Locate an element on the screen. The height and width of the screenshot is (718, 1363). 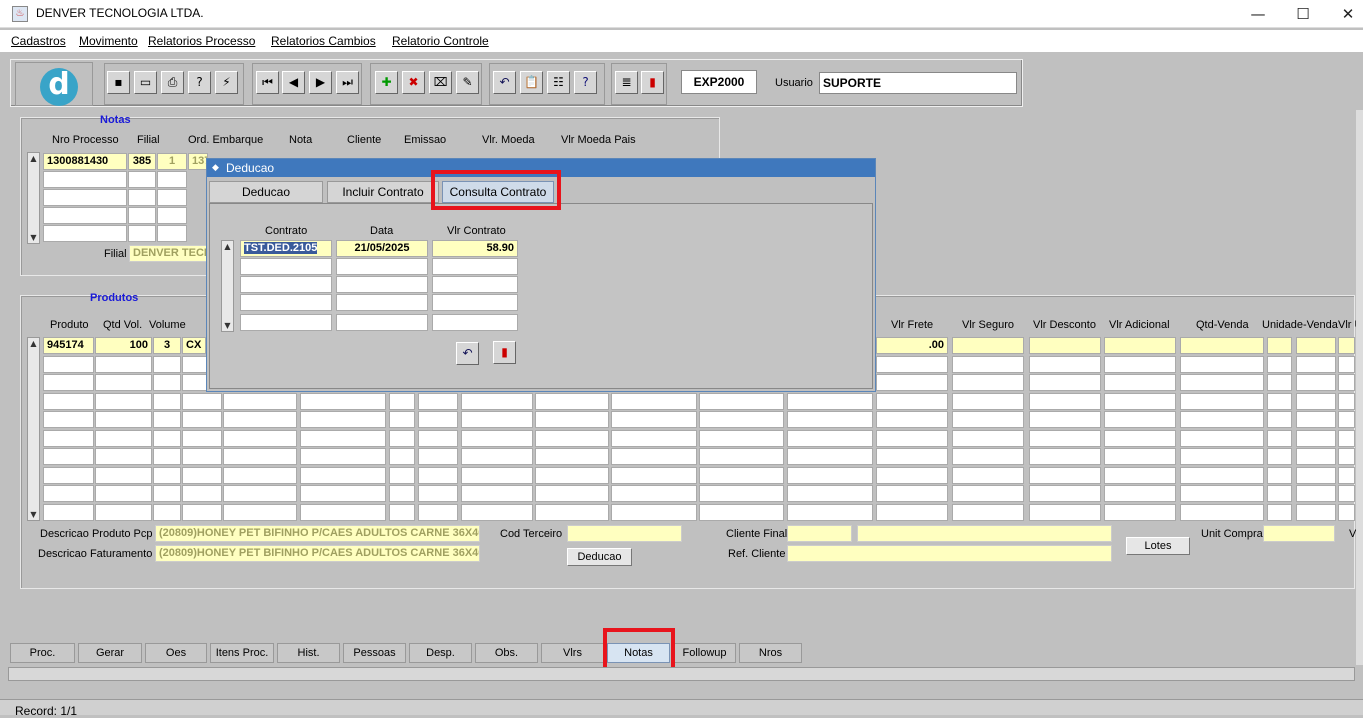
deducao-button: Deducao is located at coordinates (599, 557).